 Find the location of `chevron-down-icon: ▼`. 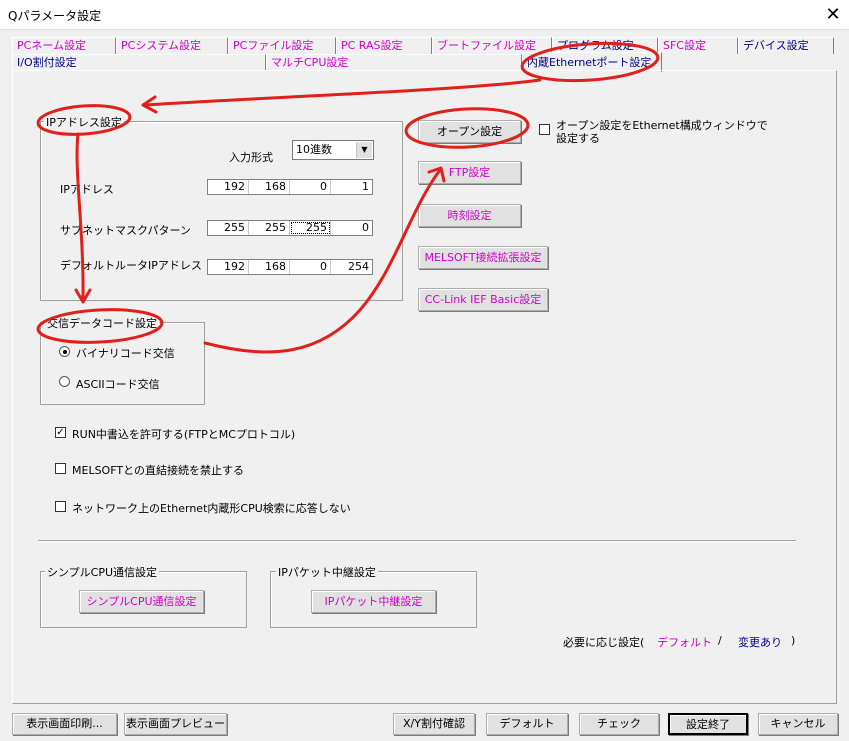

chevron-down-icon: ▼ is located at coordinates (364, 150).